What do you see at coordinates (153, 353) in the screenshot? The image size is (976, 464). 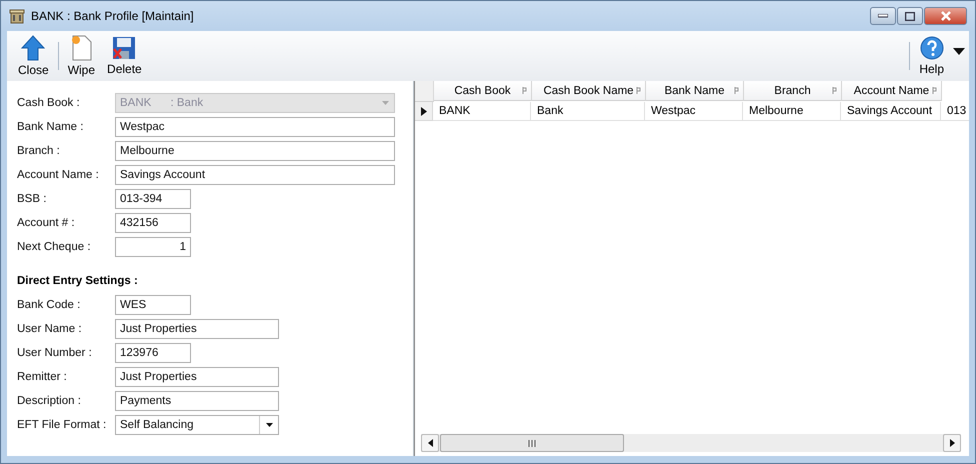 I see `input-field: 123976` at bounding box center [153, 353].